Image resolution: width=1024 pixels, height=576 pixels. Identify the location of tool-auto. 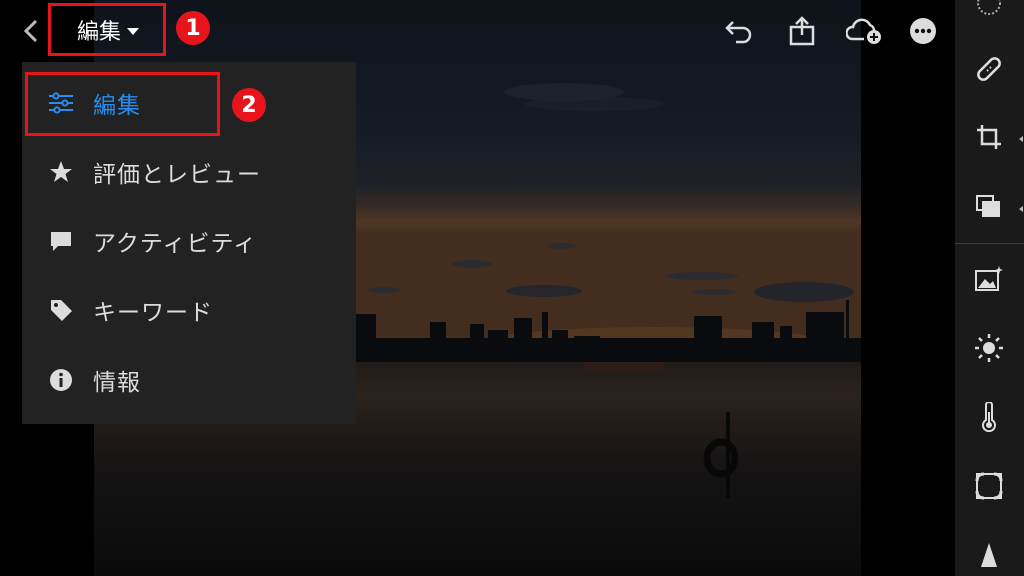
(989, 279).